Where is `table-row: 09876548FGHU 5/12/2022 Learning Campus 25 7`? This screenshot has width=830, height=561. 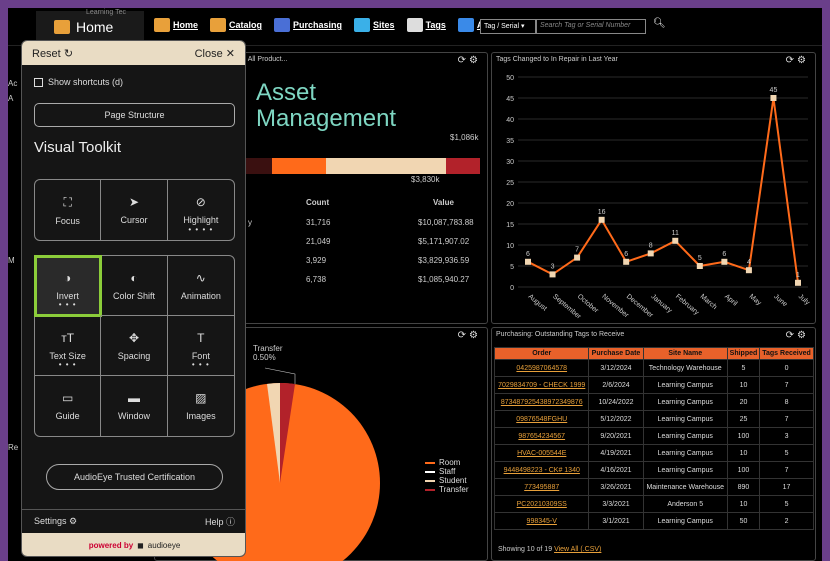
table-row: 09876548FGHU 5/12/2022 Learning Campus 25 7 is located at coordinates (653, 419).